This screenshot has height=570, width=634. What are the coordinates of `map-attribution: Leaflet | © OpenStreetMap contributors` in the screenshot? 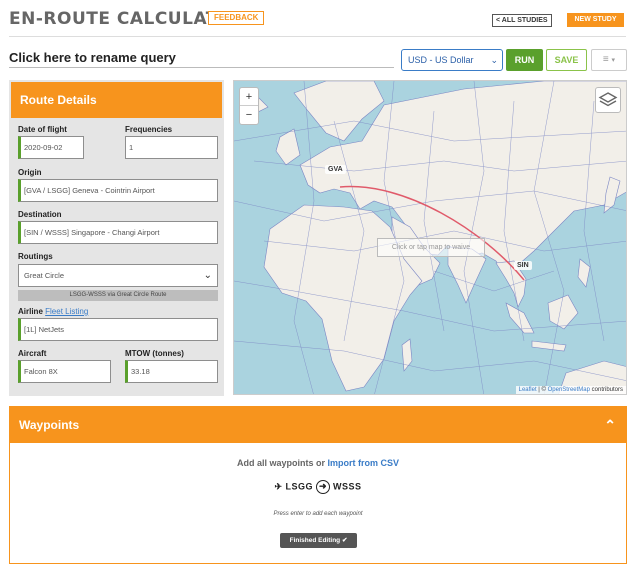 It's located at (570, 390).